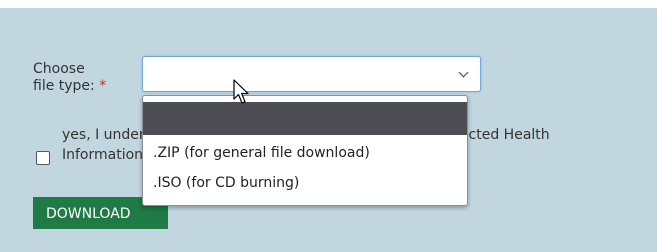  I want to click on dropdown-option-blank, so click(305, 118).